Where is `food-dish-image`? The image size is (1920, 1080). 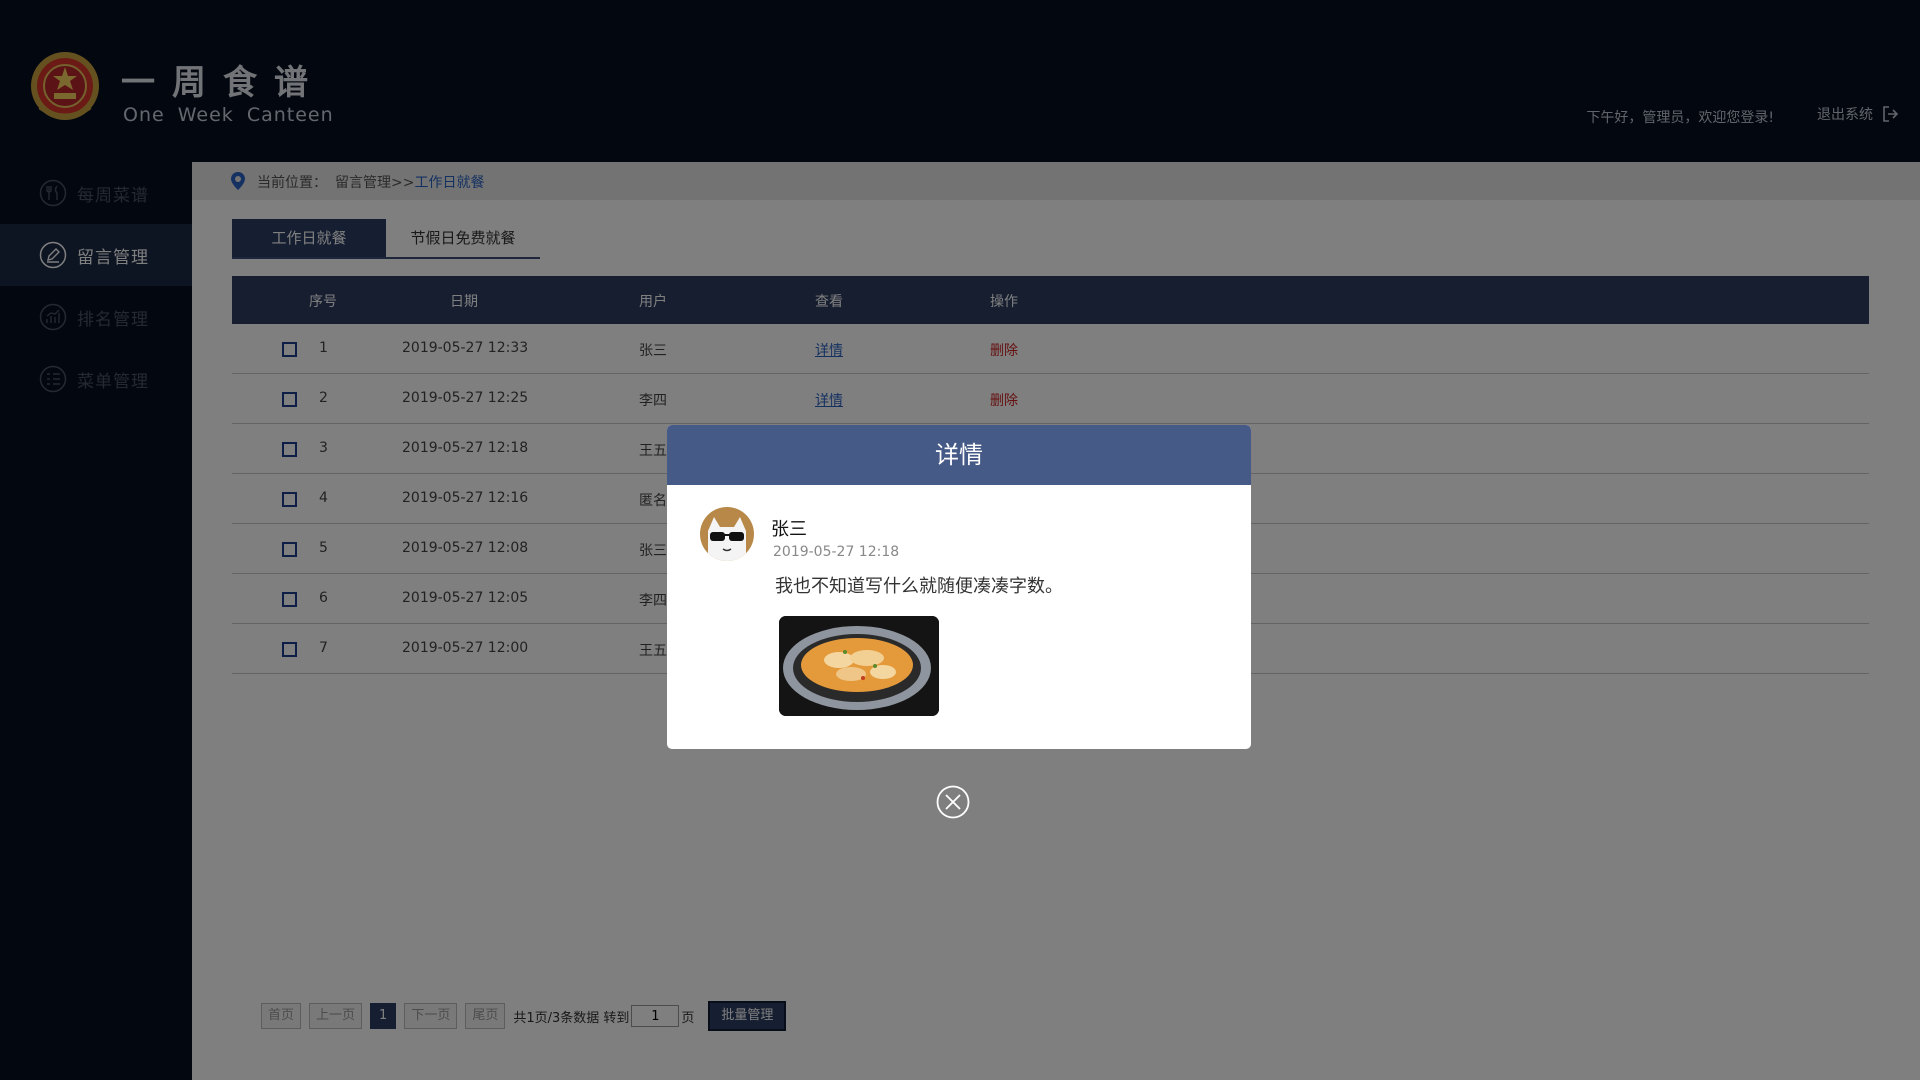 food-dish-image is located at coordinates (859, 666).